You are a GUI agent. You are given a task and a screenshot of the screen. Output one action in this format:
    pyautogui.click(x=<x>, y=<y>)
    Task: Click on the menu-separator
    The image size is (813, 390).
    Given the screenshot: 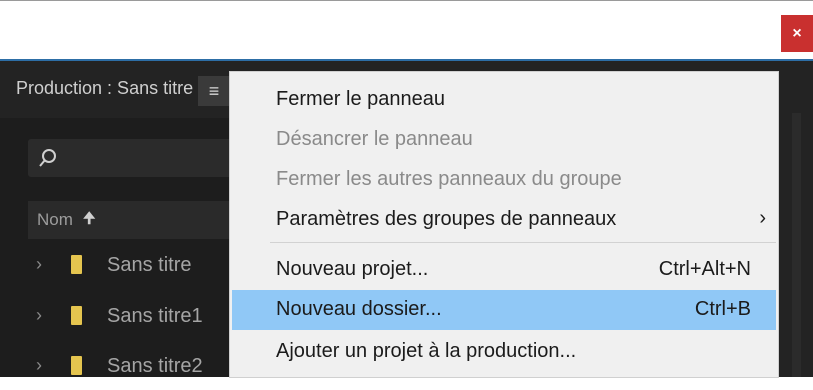 What is the action you would take?
    pyautogui.click(x=523, y=242)
    